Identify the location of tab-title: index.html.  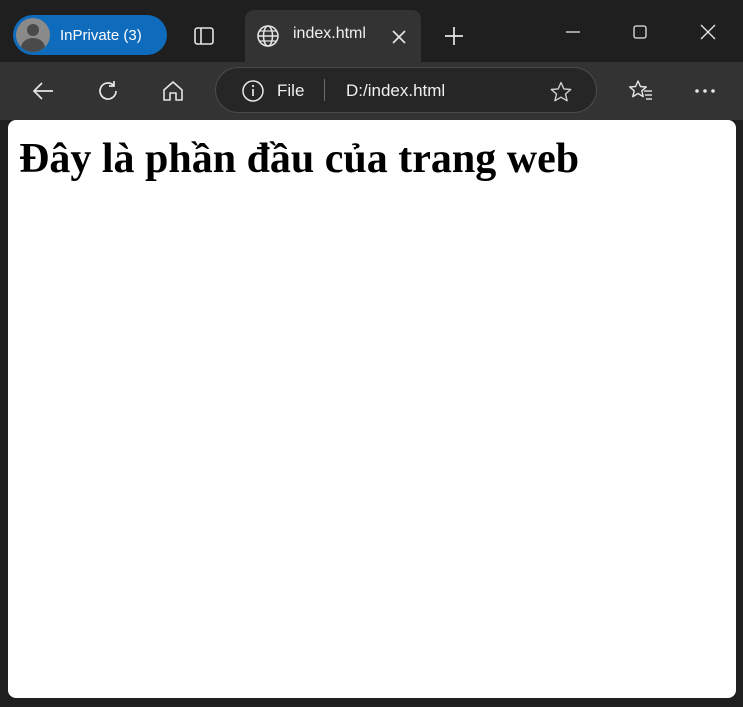
(329, 33).